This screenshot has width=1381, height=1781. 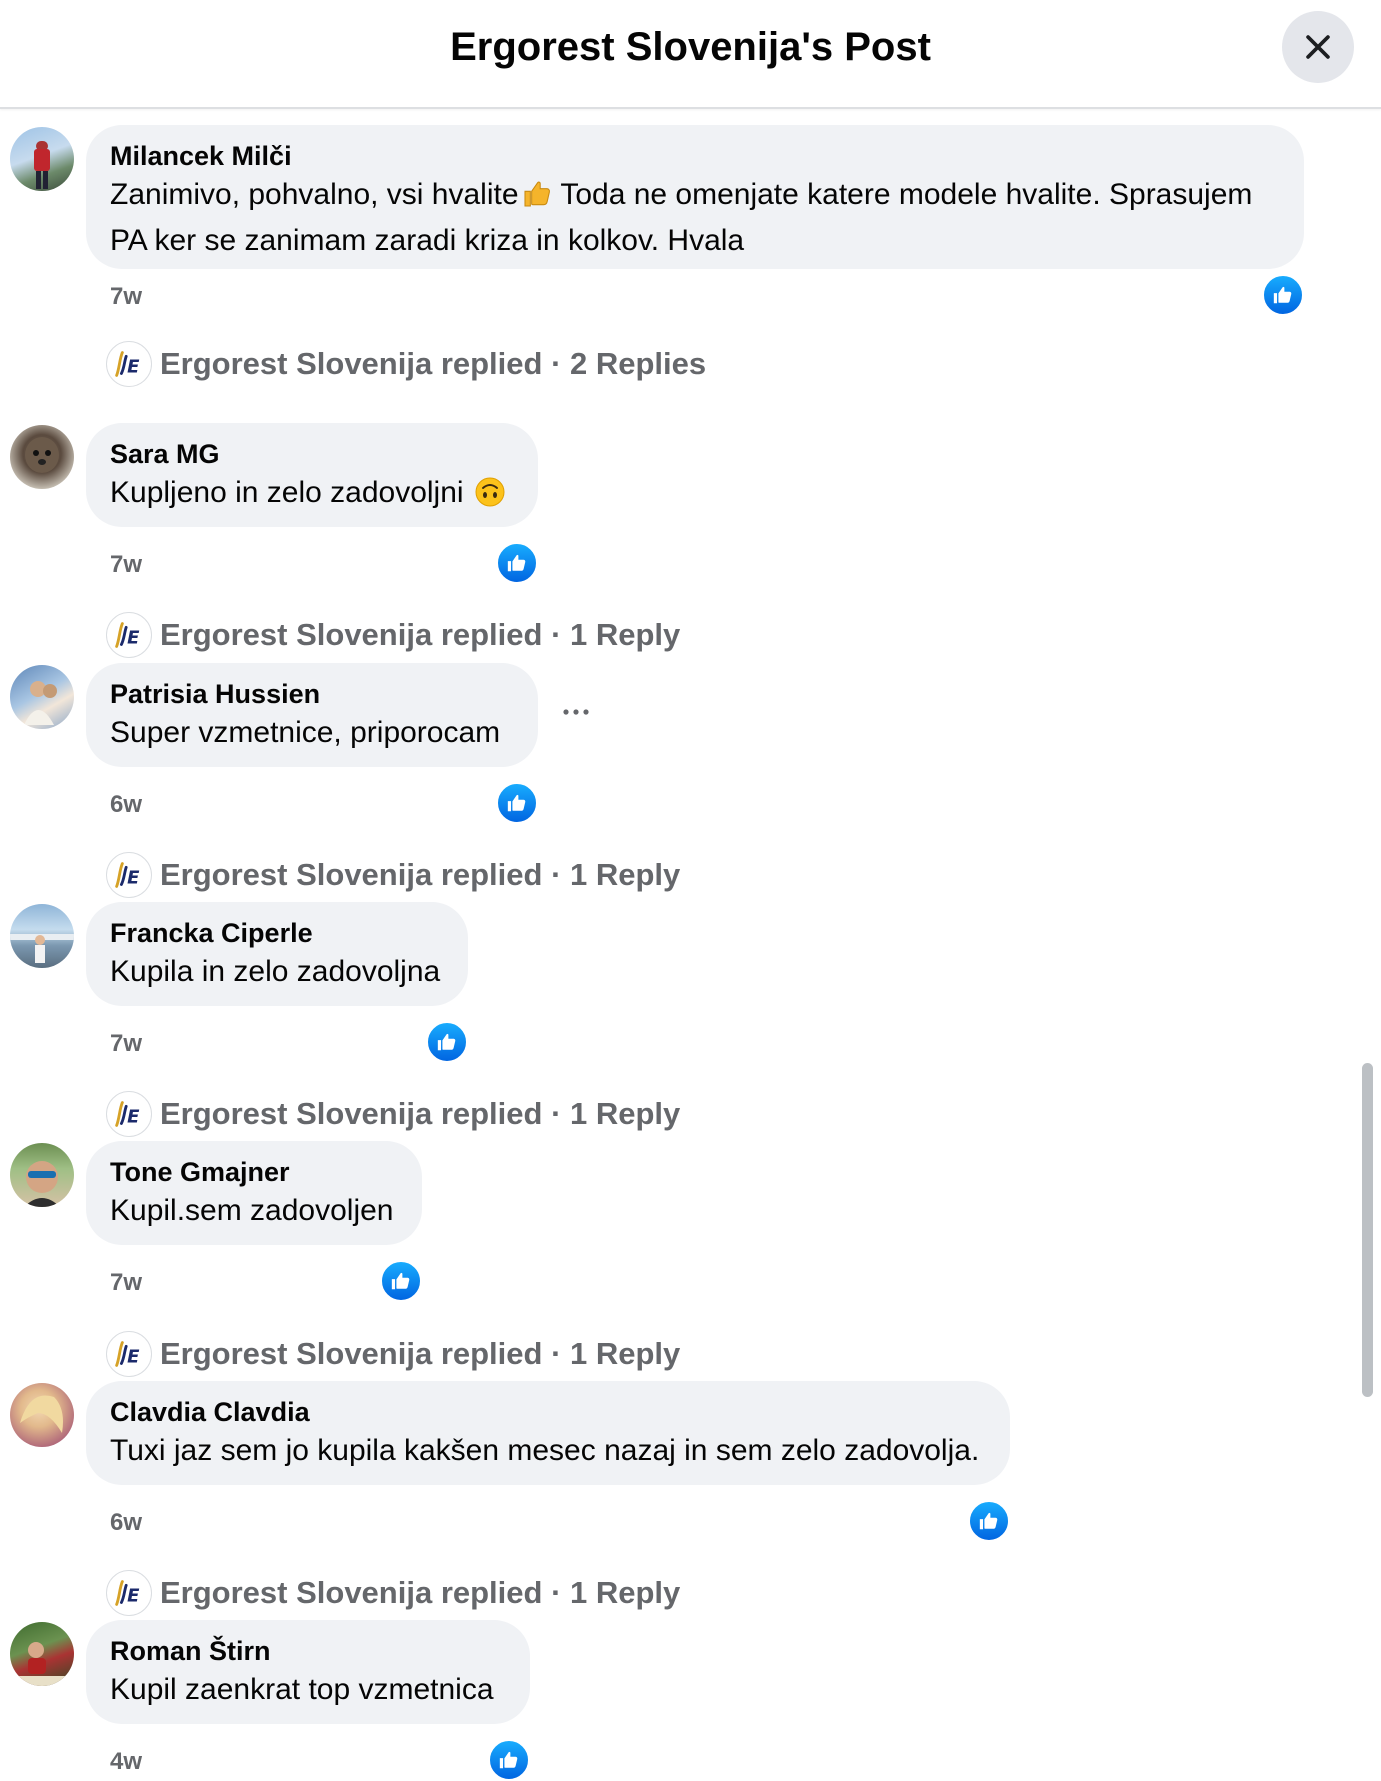 I want to click on comment-bubble: Tone Gmajner Kupil.sem zadovoljen, so click(x=254, y=1193).